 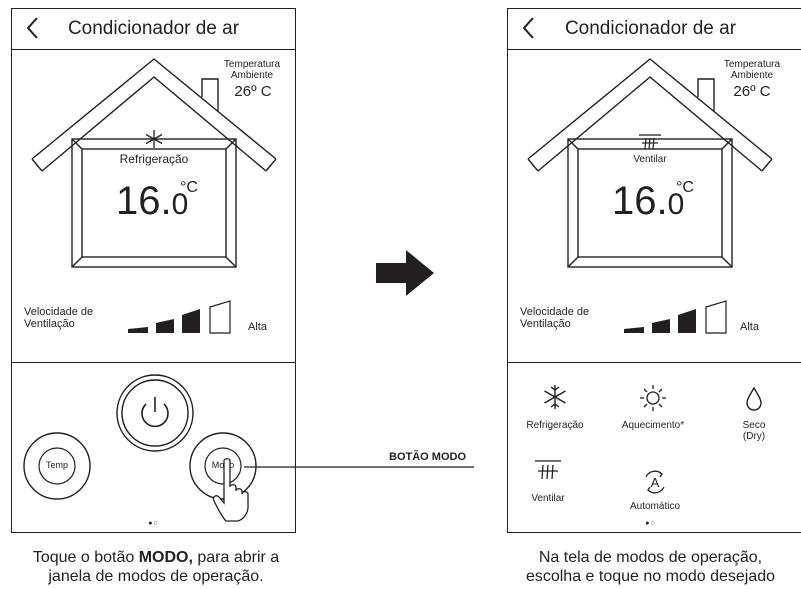 I want to click on mode-option-label: Seco (Dry), so click(x=754, y=431).